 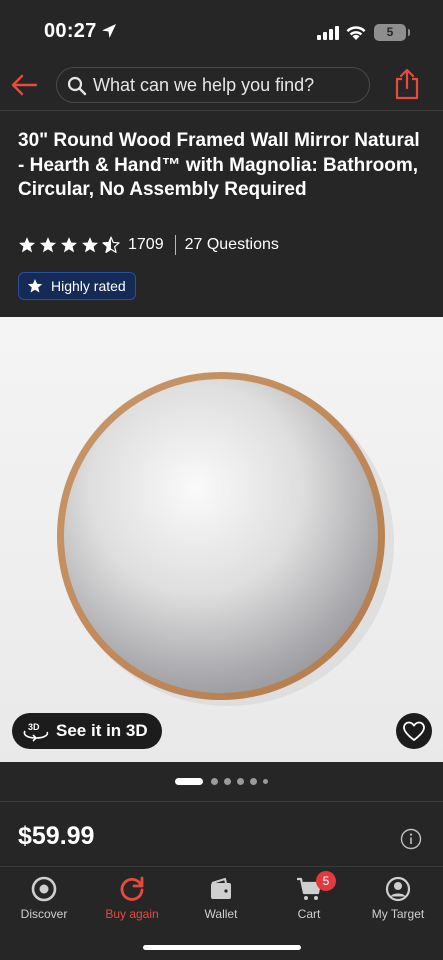 What do you see at coordinates (77, 86) in the screenshot?
I see `search-icon` at bounding box center [77, 86].